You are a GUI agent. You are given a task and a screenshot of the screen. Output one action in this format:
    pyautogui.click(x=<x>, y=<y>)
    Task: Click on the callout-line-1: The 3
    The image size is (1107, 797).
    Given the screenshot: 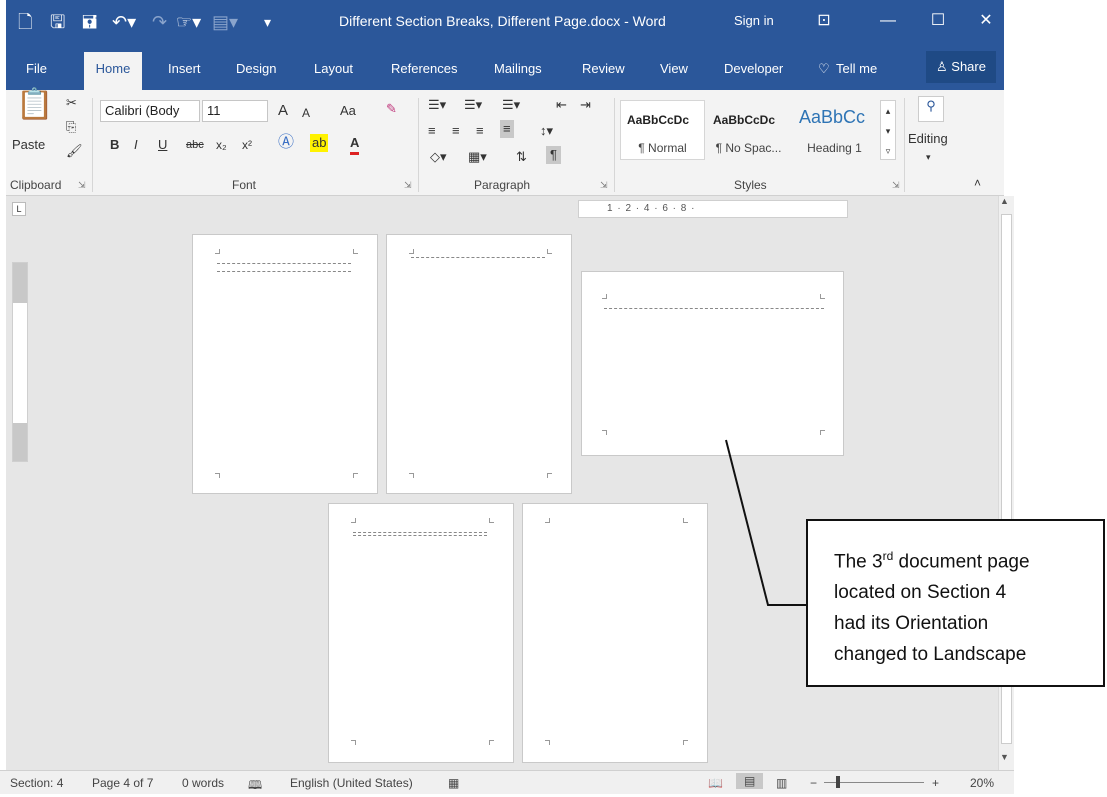 What is the action you would take?
    pyautogui.click(x=858, y=562)
    